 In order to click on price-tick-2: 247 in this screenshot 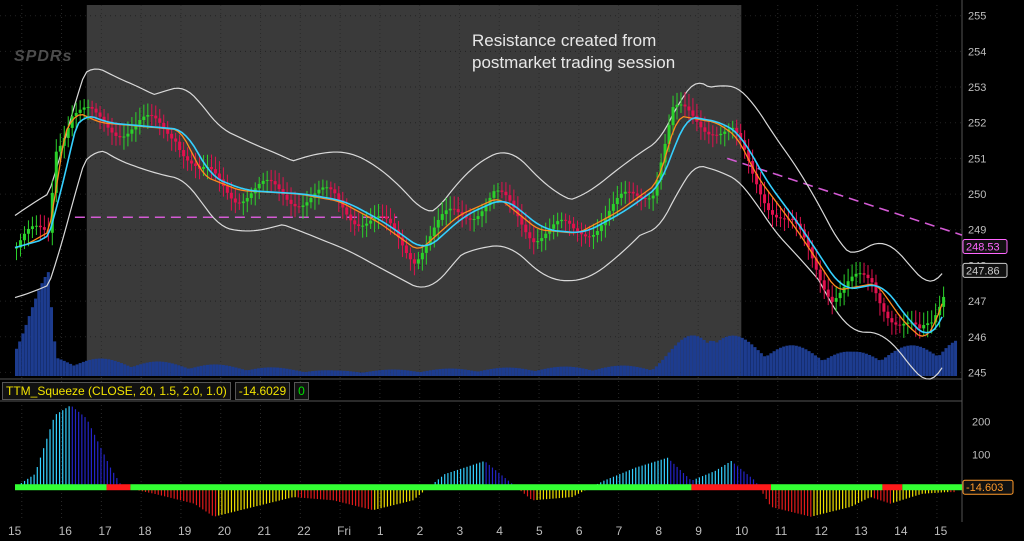, I will do `click(977, 302)`.